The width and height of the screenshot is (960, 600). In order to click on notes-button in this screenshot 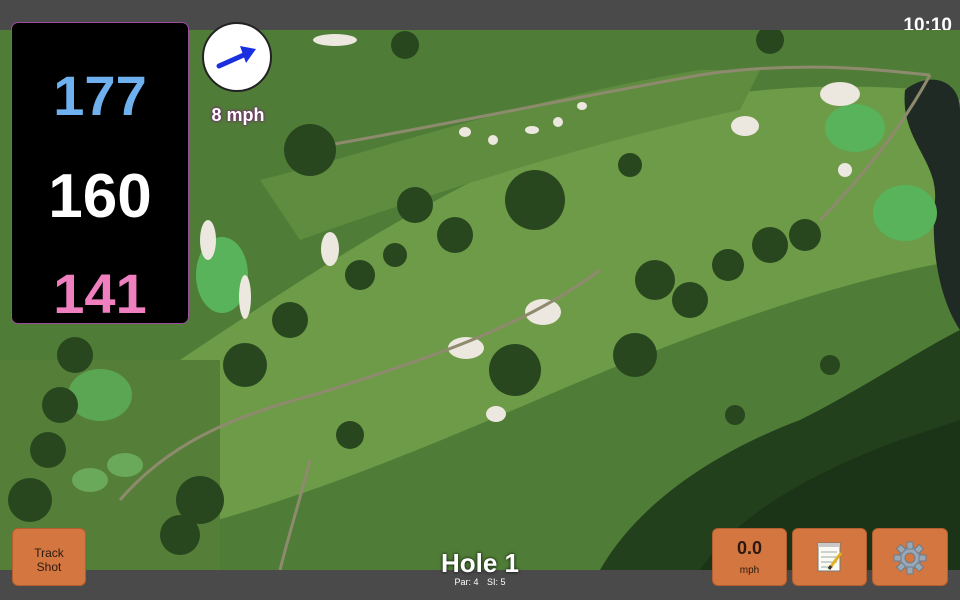, I will do `click(829, 557)`.